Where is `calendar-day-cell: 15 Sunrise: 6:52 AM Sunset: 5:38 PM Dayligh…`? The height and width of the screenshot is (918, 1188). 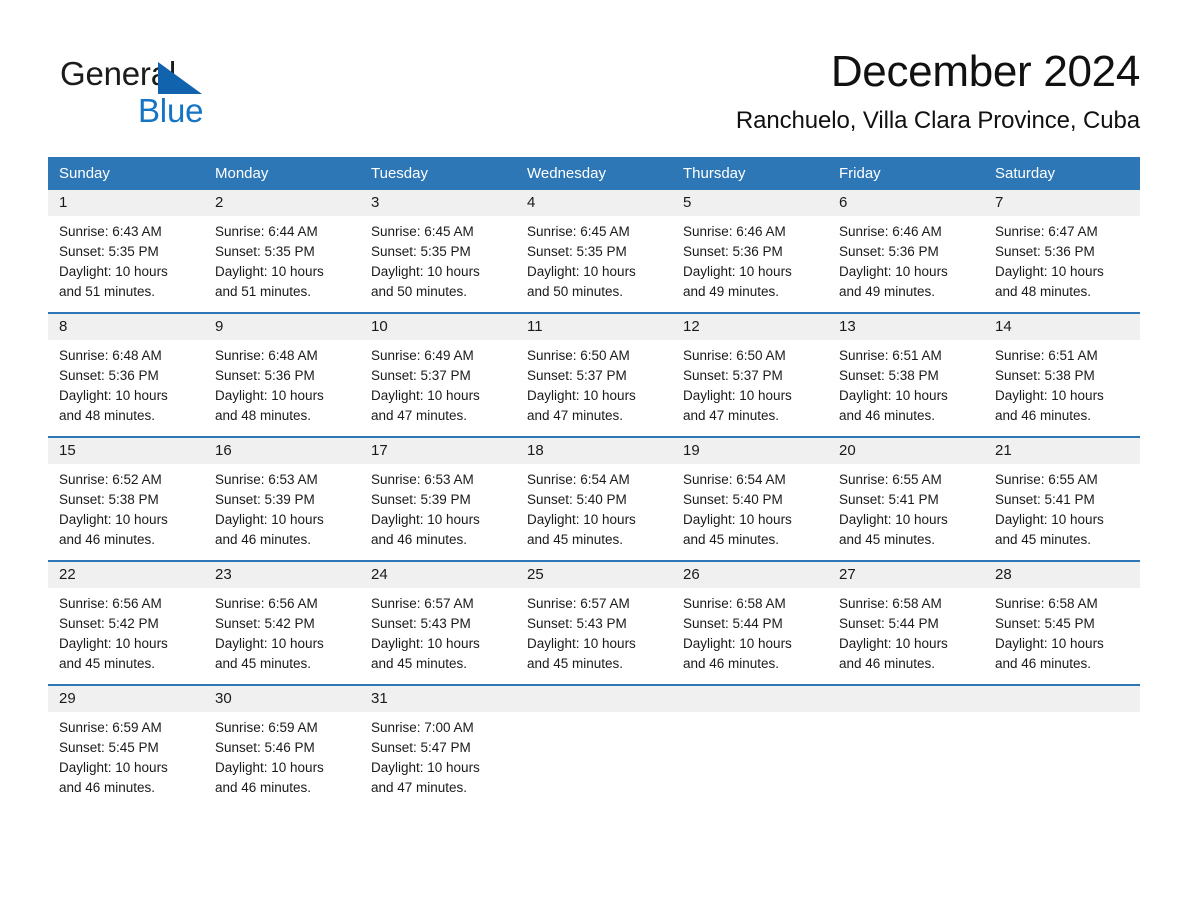 calendar-day-cell: 15 Sunrise: 6:52 AM Sunset: 5:38 PM Dayligh… is located at coordinates (126, 494).